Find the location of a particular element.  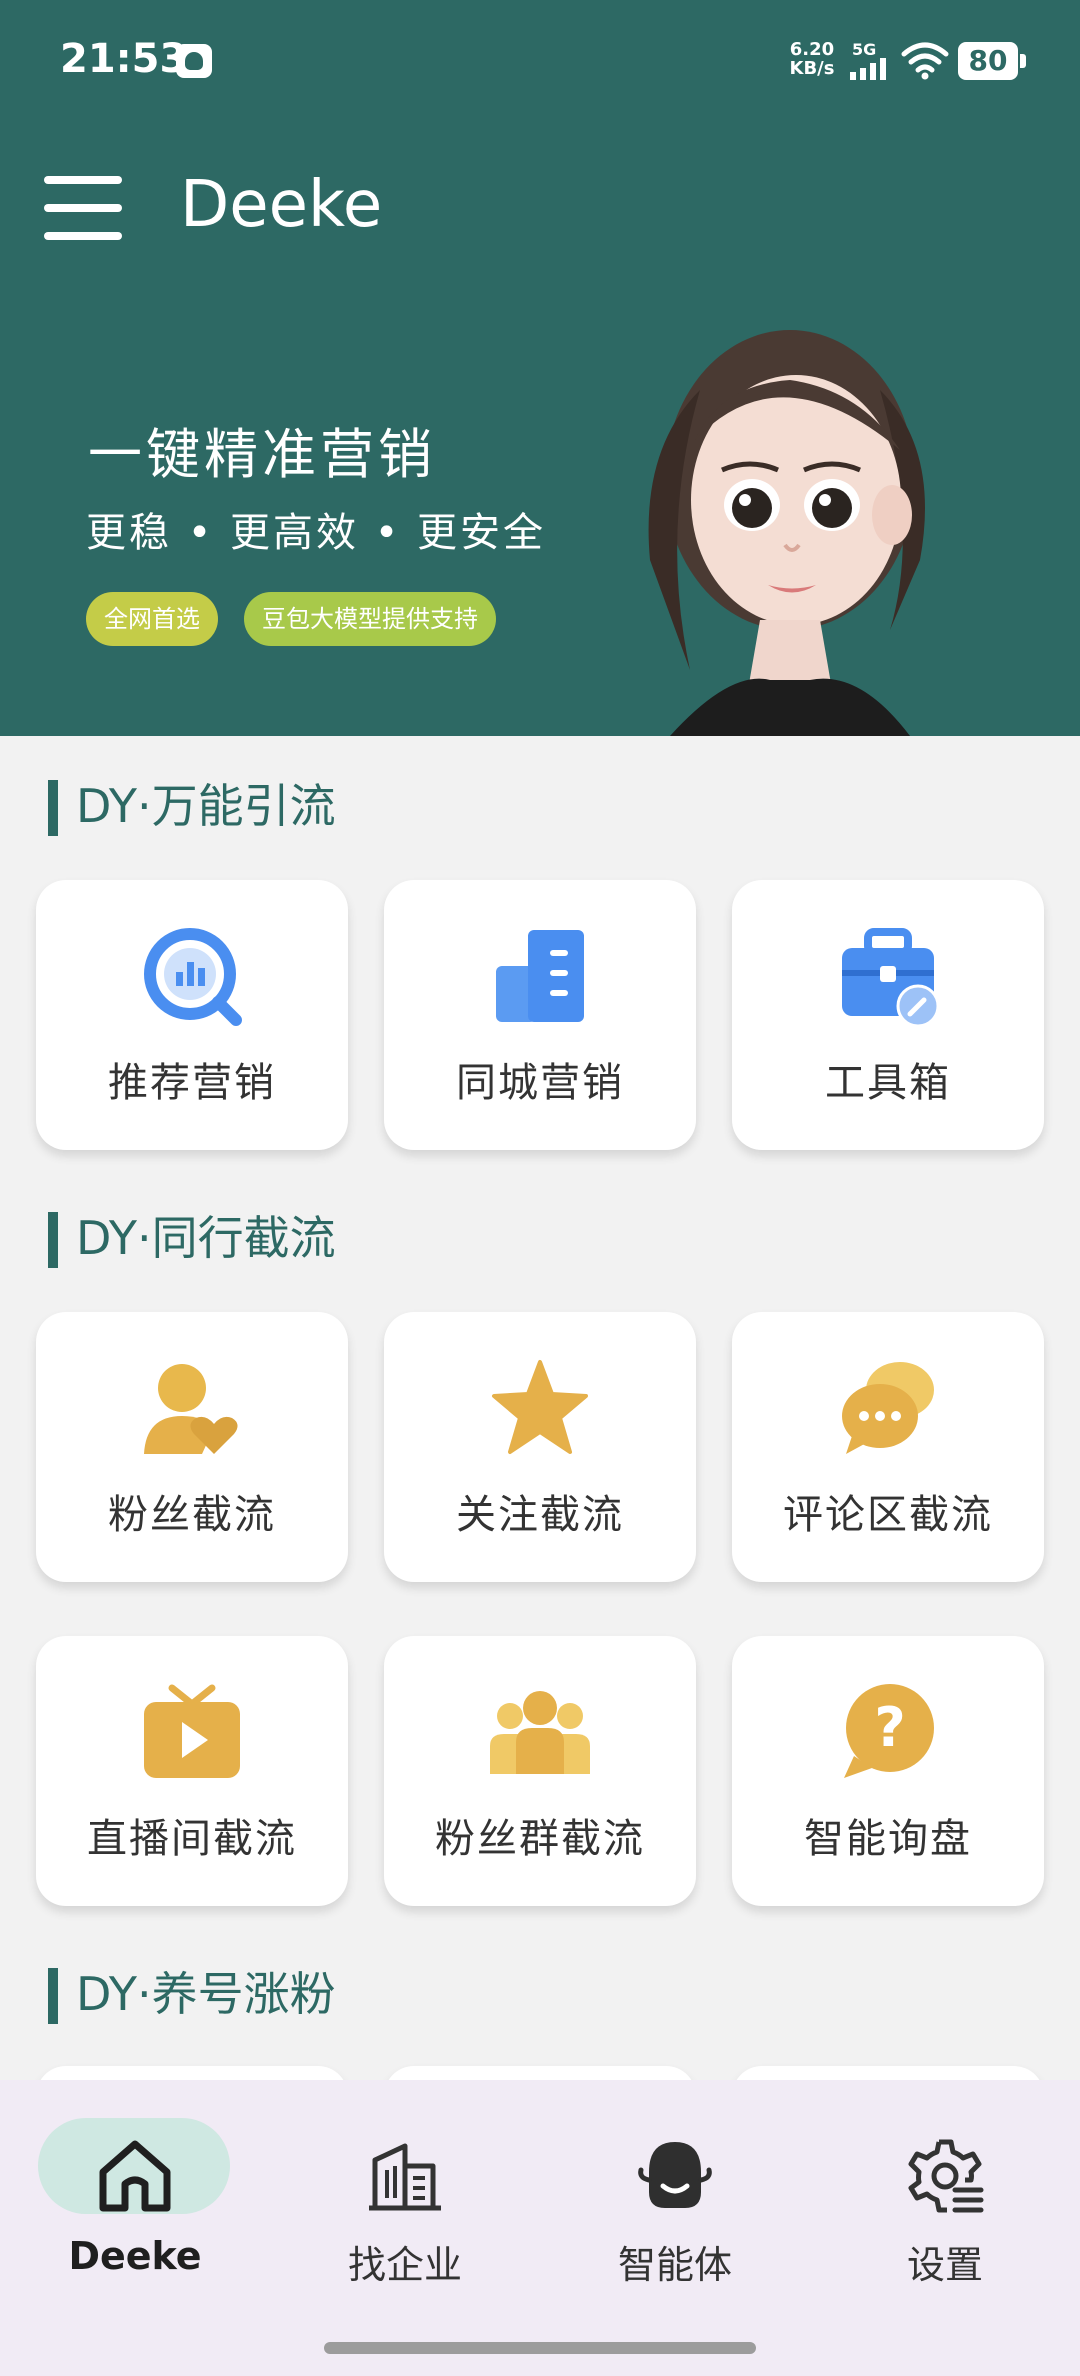

card-follow-intercept: 关注截流 is located at coordinates (540, 1447).